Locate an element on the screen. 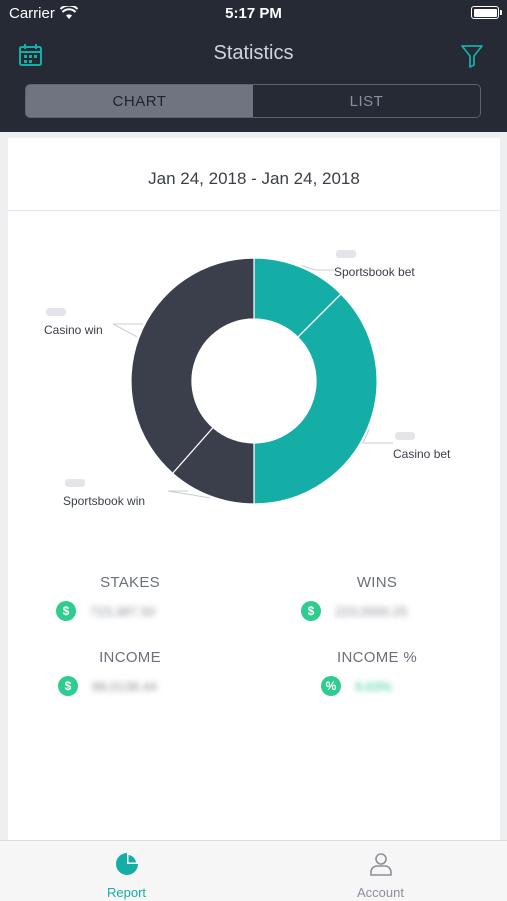 The height and width of the screenshot is (901, 507). tab-account: Account is located at coordinates (380, 871).